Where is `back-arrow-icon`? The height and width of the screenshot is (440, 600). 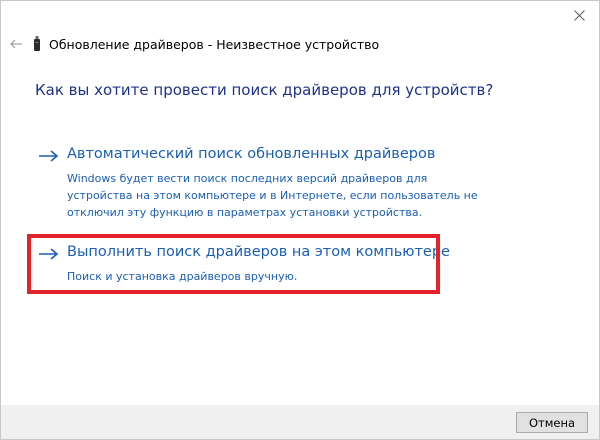 back-arrow-icon is located at coordinates (16, 44).